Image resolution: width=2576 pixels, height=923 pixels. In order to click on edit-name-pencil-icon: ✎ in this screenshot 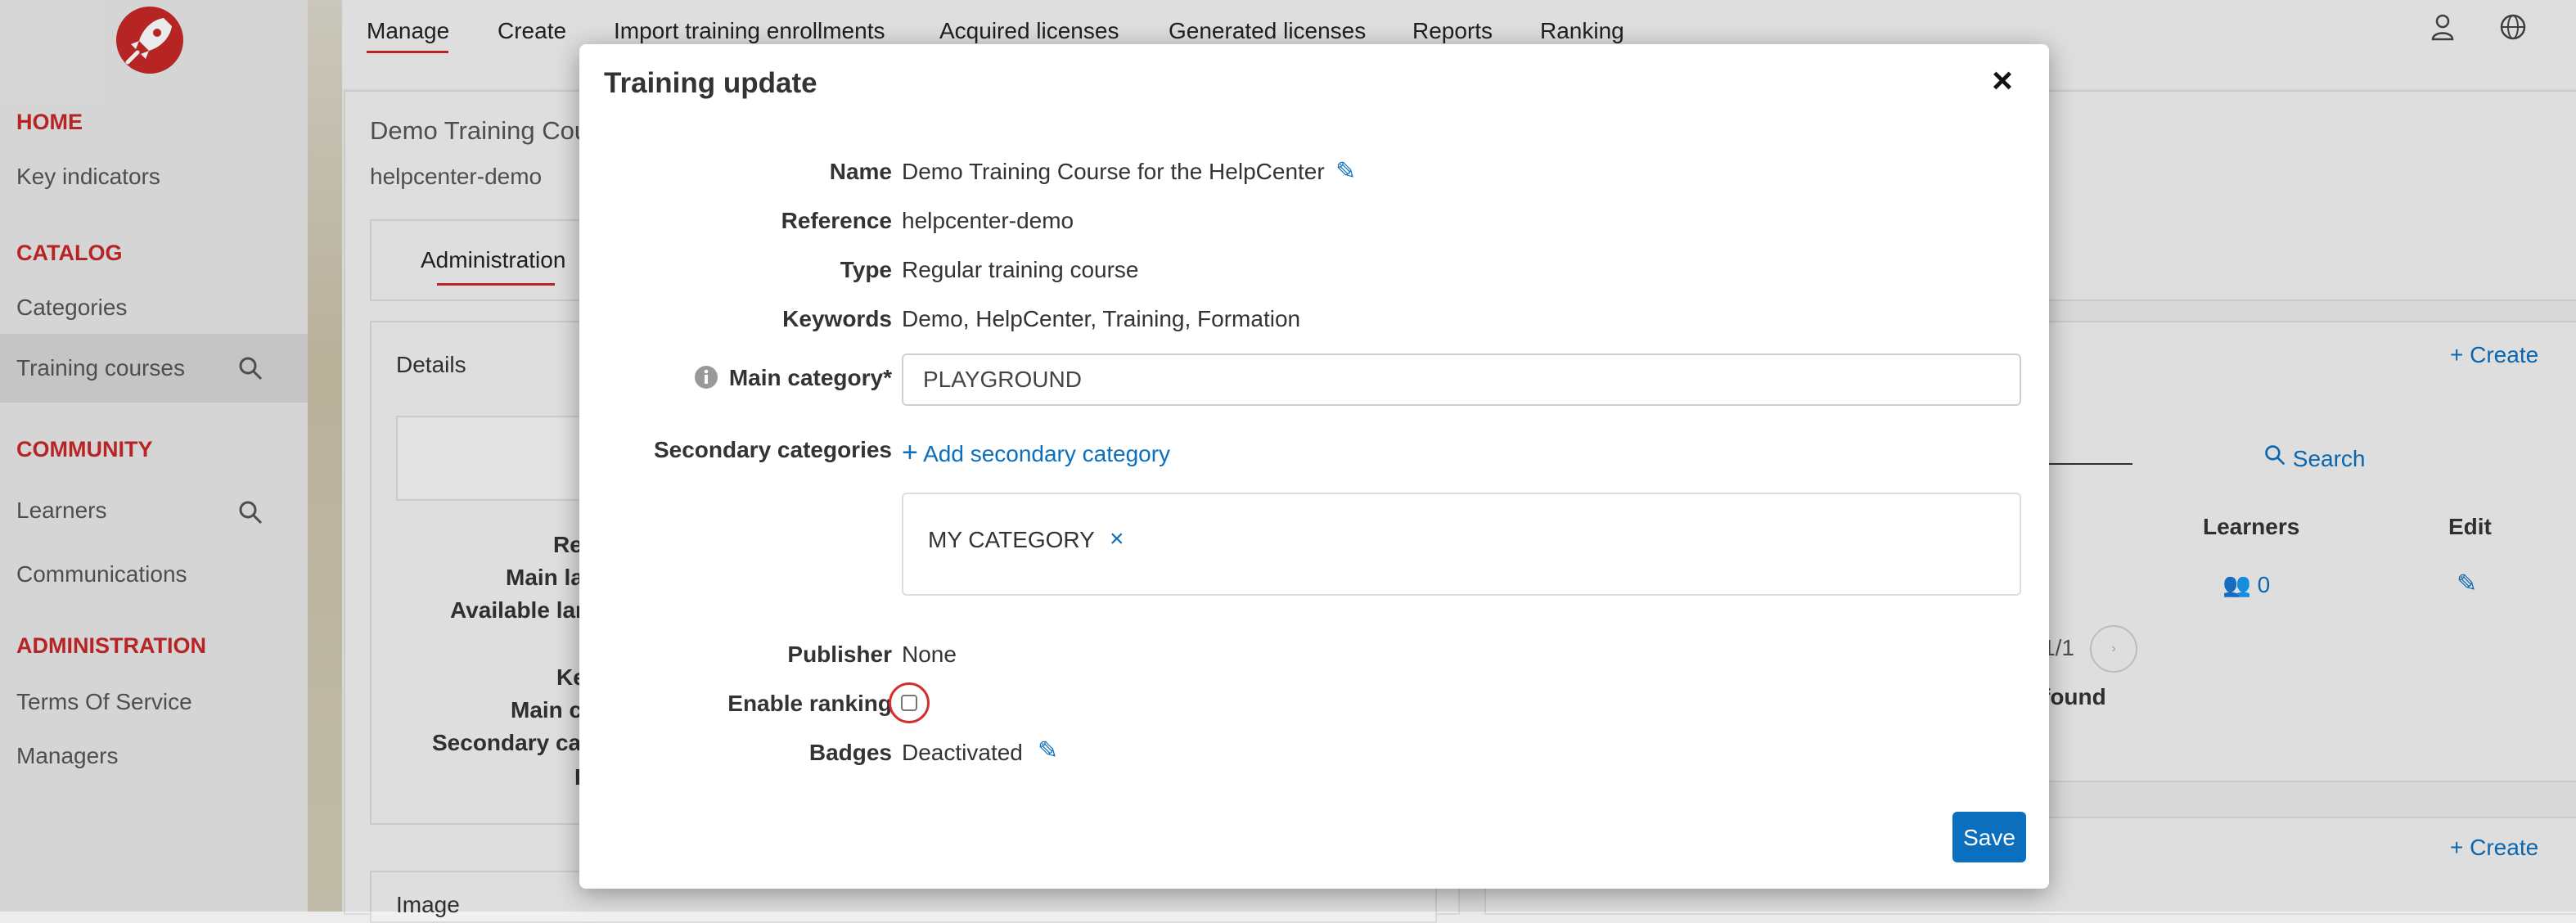, I will do `click(1345, 171)`.